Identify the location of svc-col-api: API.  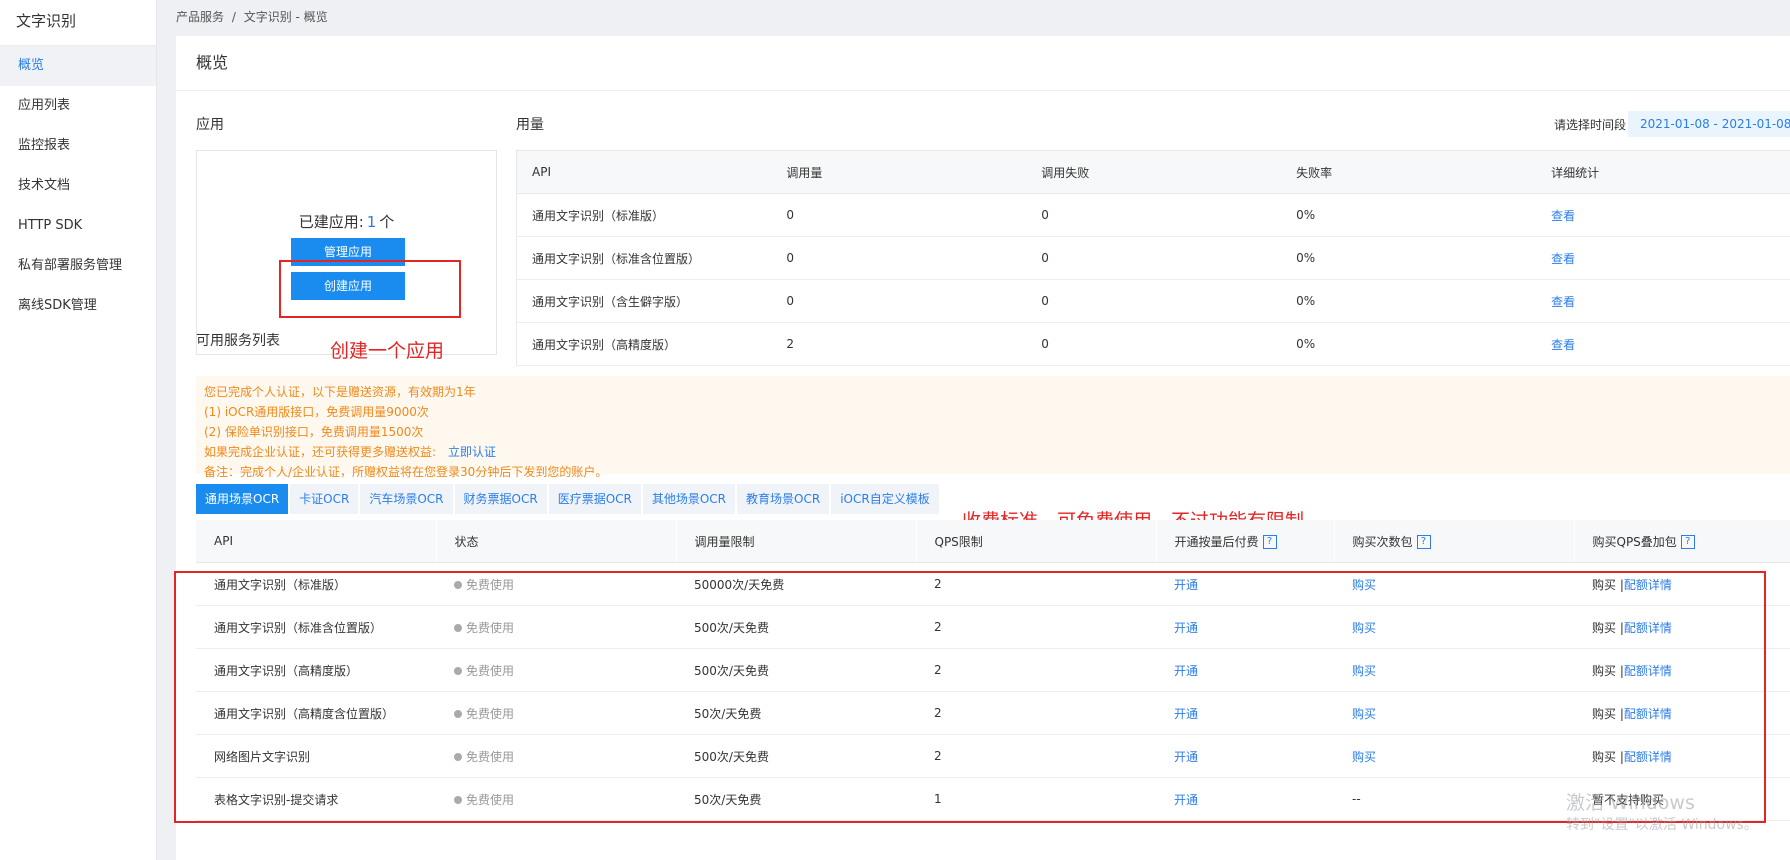
(316, 541).